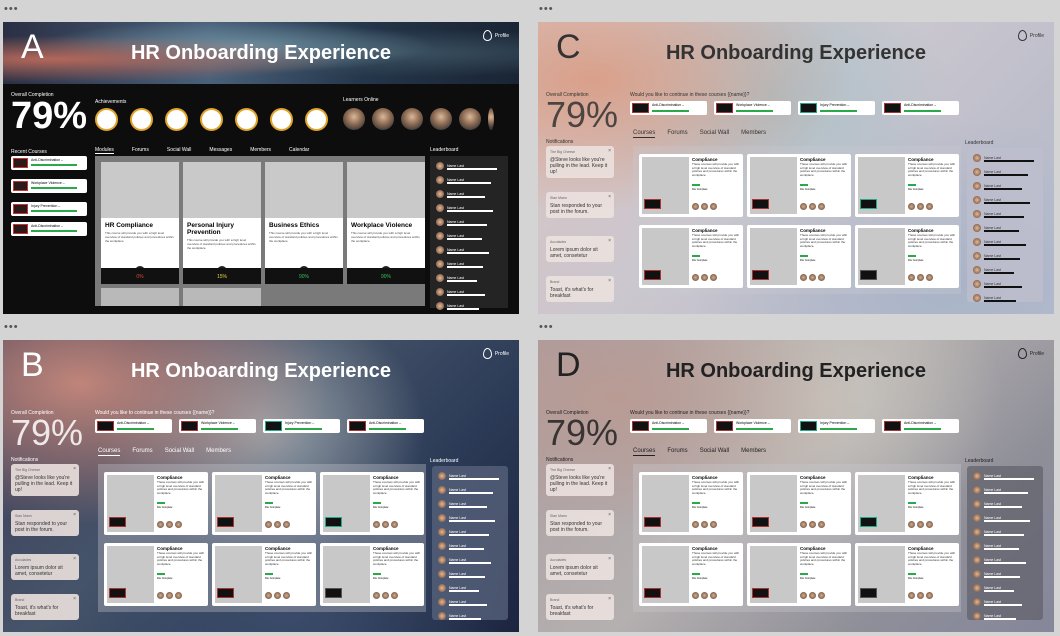  Describe the element at coordinates (299, 150) in the screenshot. I see `tab-calendar: Calendar` at that location.